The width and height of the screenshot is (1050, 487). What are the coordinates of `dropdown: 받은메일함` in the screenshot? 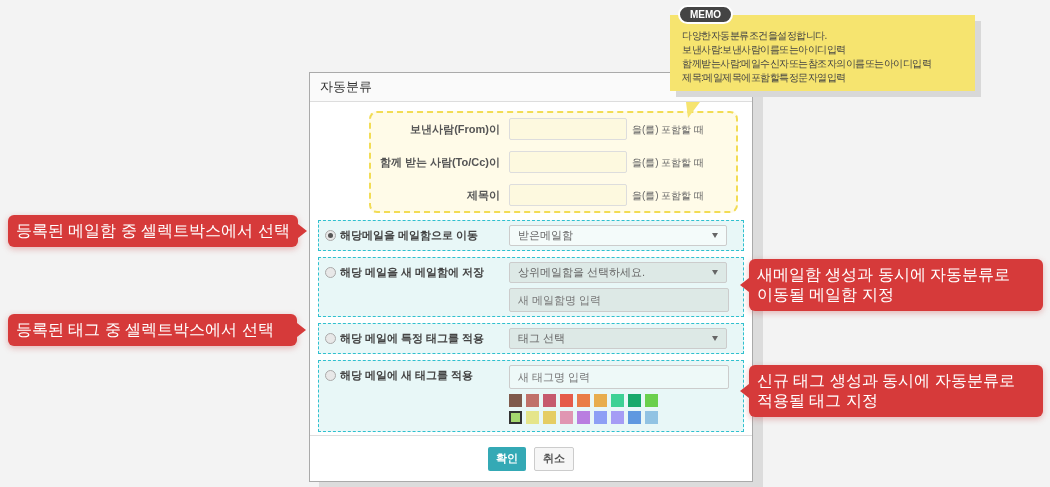 It's located at (618, 235).